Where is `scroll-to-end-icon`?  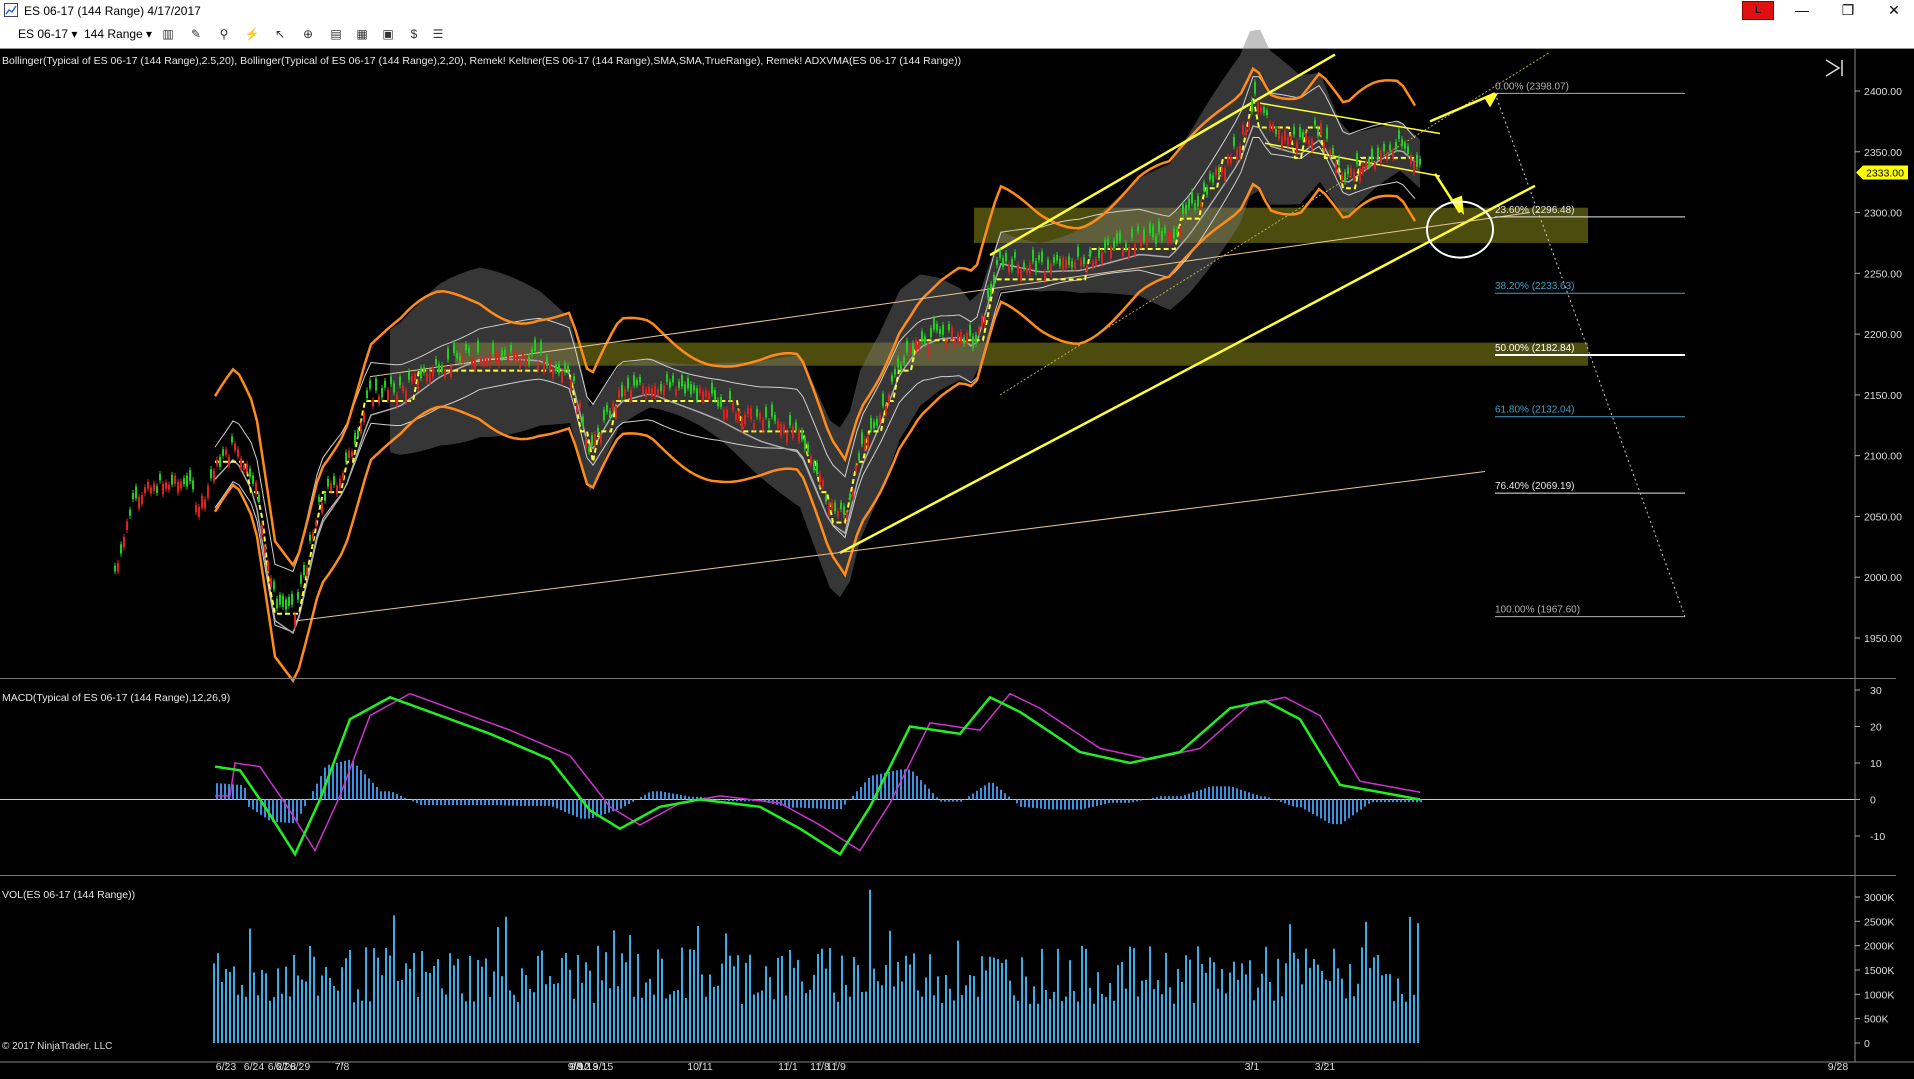
scroll-to-end-icon is located at coordinates (1834, 68).